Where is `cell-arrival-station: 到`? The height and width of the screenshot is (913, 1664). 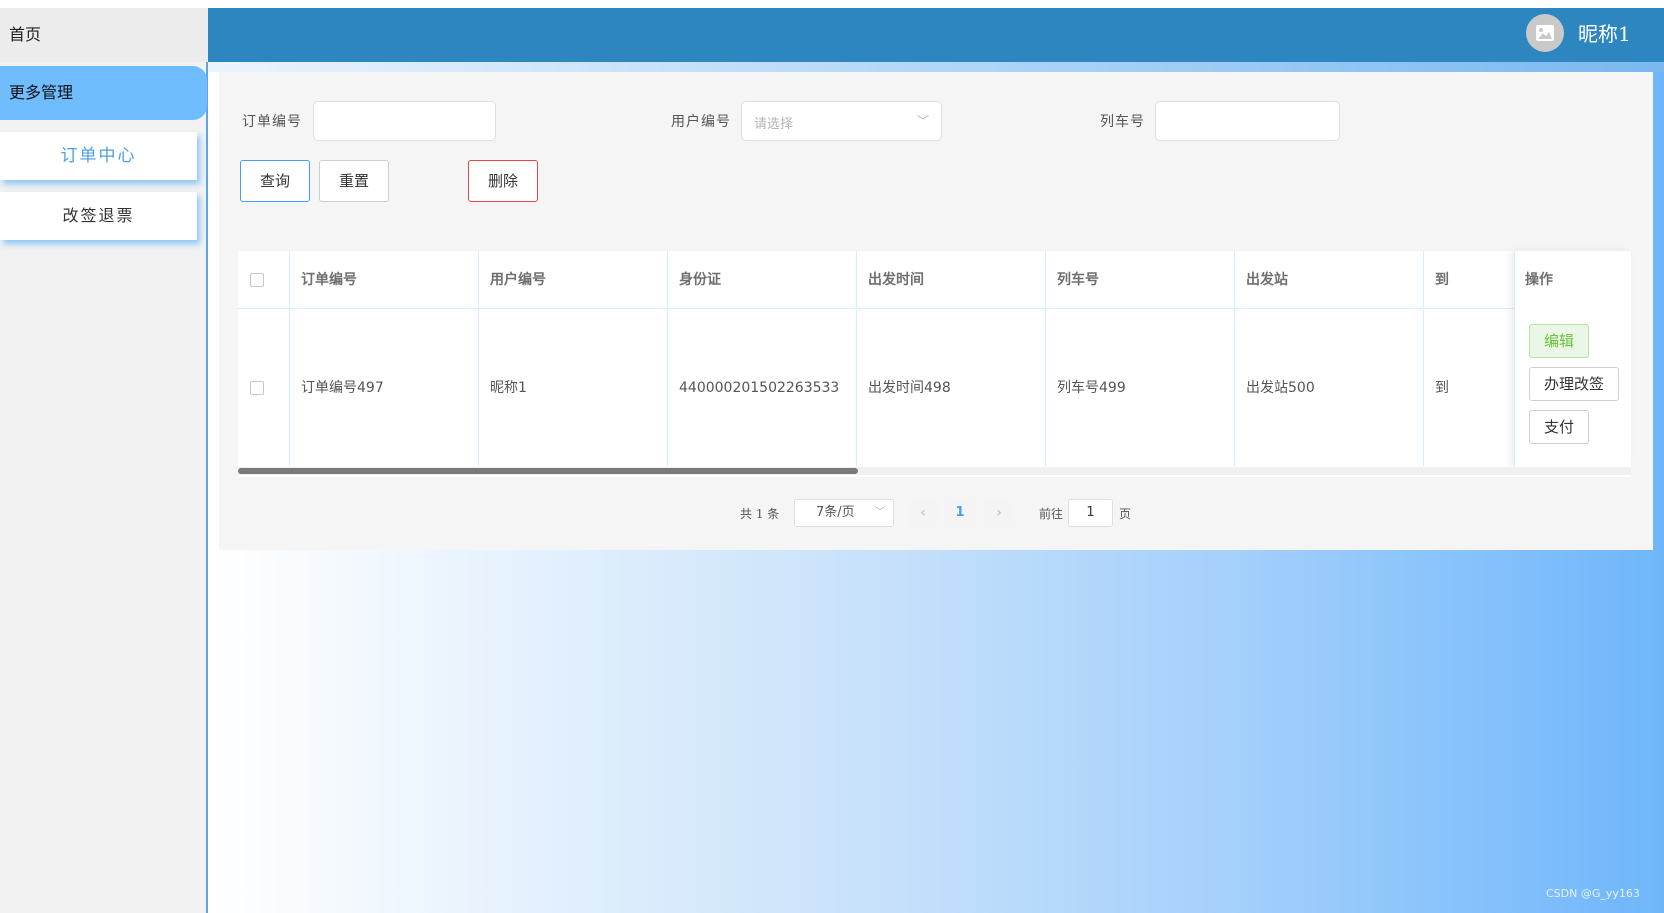 cell-arrival-station: 到 is located at coordinates (1468, 388).